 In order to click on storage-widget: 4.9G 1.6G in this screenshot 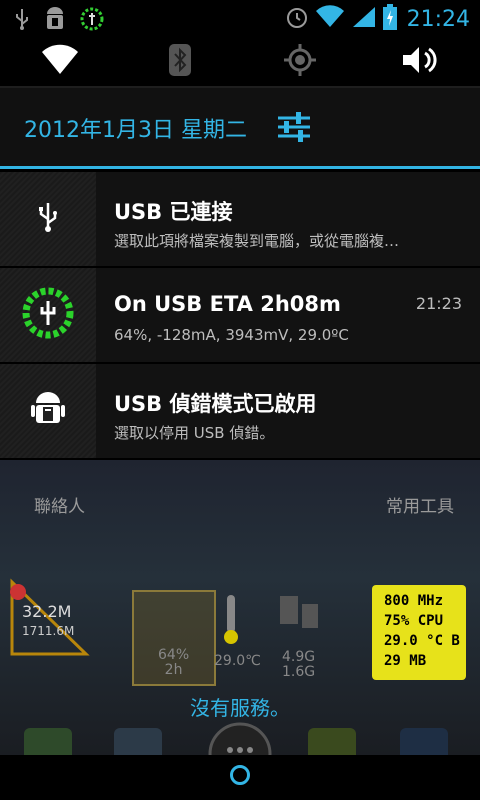, I will do `click(300, 638)`.